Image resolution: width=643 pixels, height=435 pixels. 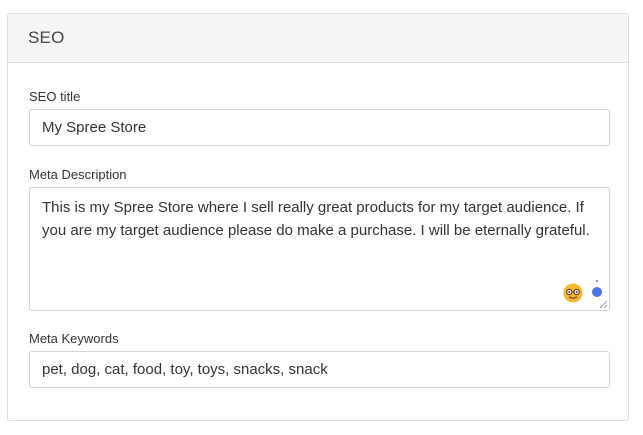 What do you see at coordinates (94, 127) in the screenshot?
I see `seo-title-value: My Spree Store` at bounding box center [94, 127].